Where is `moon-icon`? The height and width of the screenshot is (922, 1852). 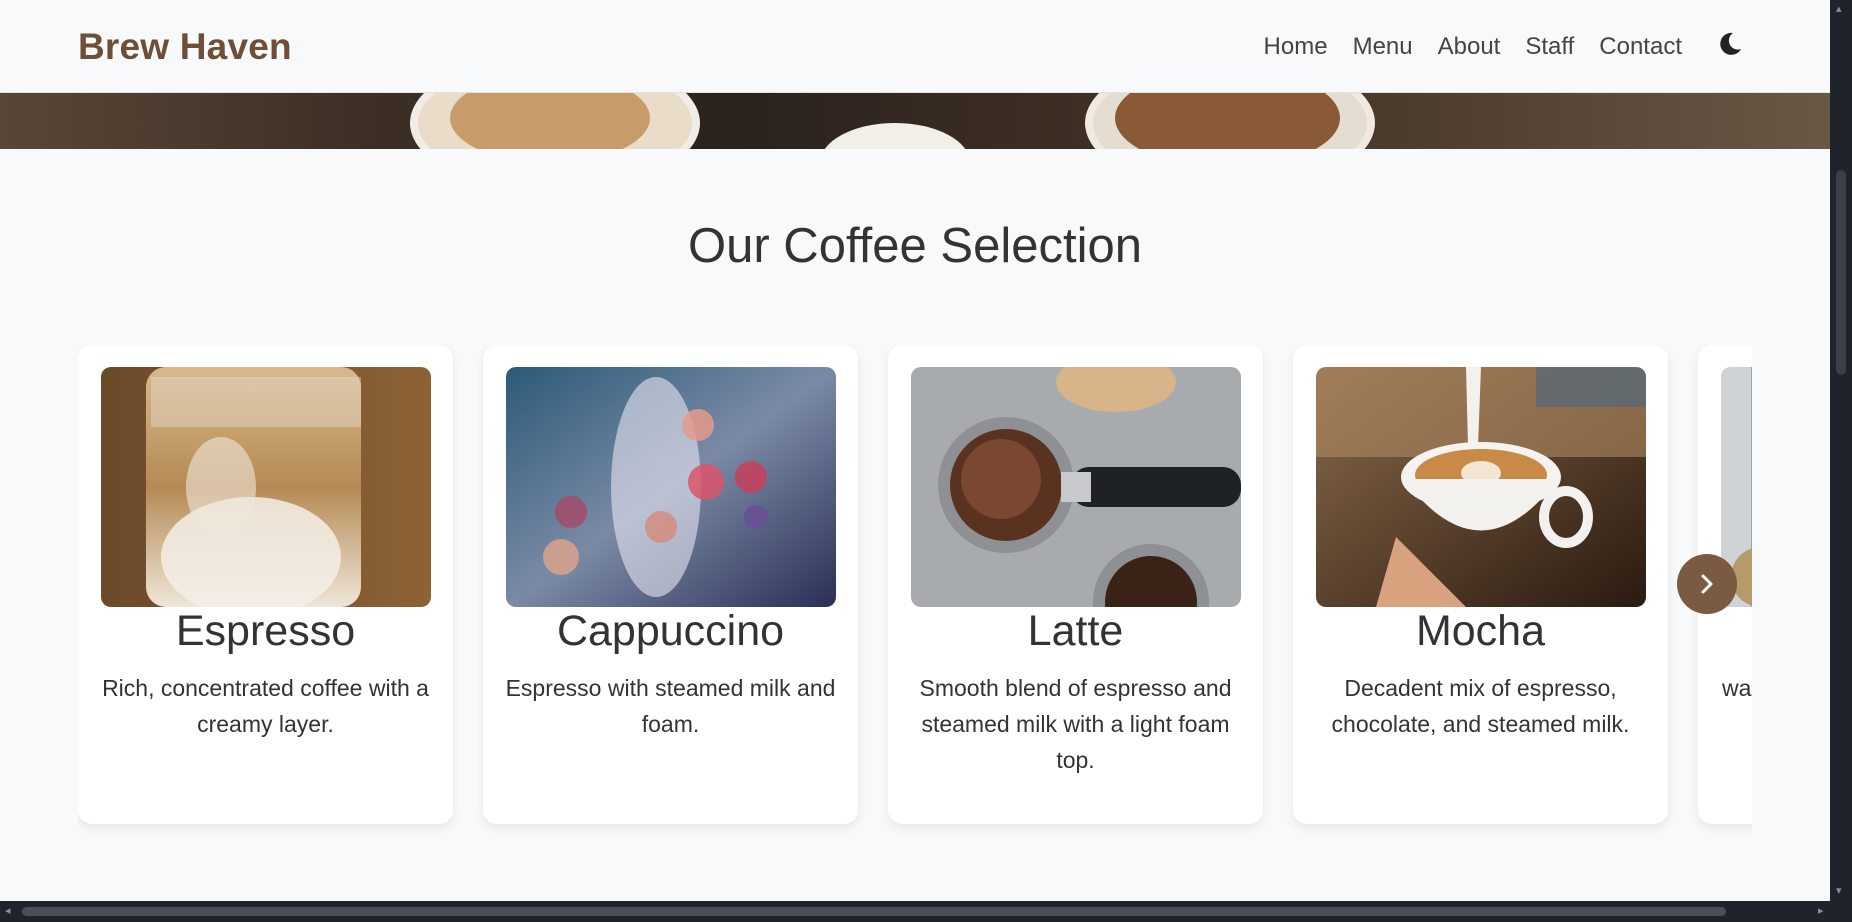 moon-icon is located at coordinates (1730, 44).